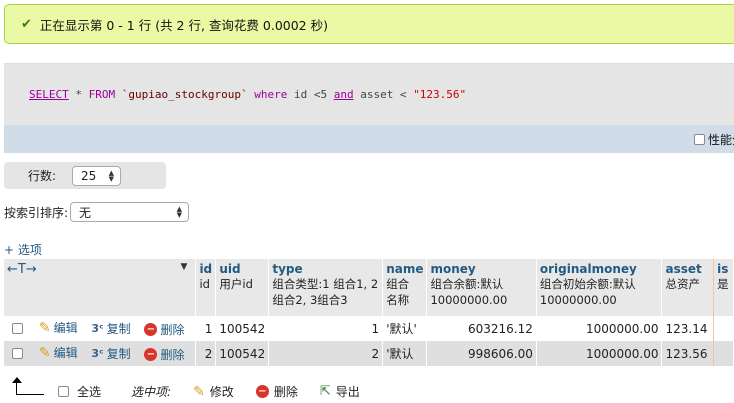  Describe the element at coordinates (687, 269) in the screenshot. I see `column-name: asset` at that location.